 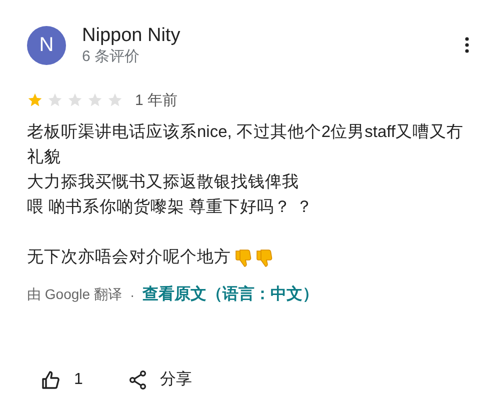 I want to click on translation-note: 由 Google 翻译, so click(x=74, y=295).